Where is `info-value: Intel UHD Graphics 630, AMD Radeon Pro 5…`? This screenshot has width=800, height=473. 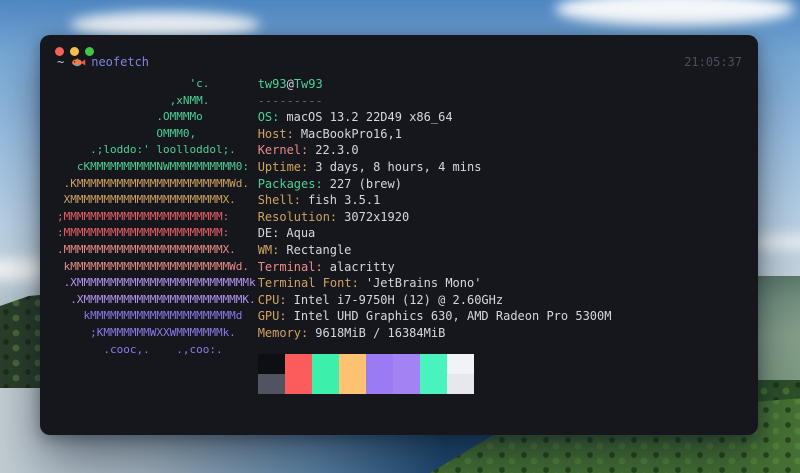 info-value: Intel UHD Graphics 630, AMD Radeon Pro 5… is located at coordinates (452, 316).